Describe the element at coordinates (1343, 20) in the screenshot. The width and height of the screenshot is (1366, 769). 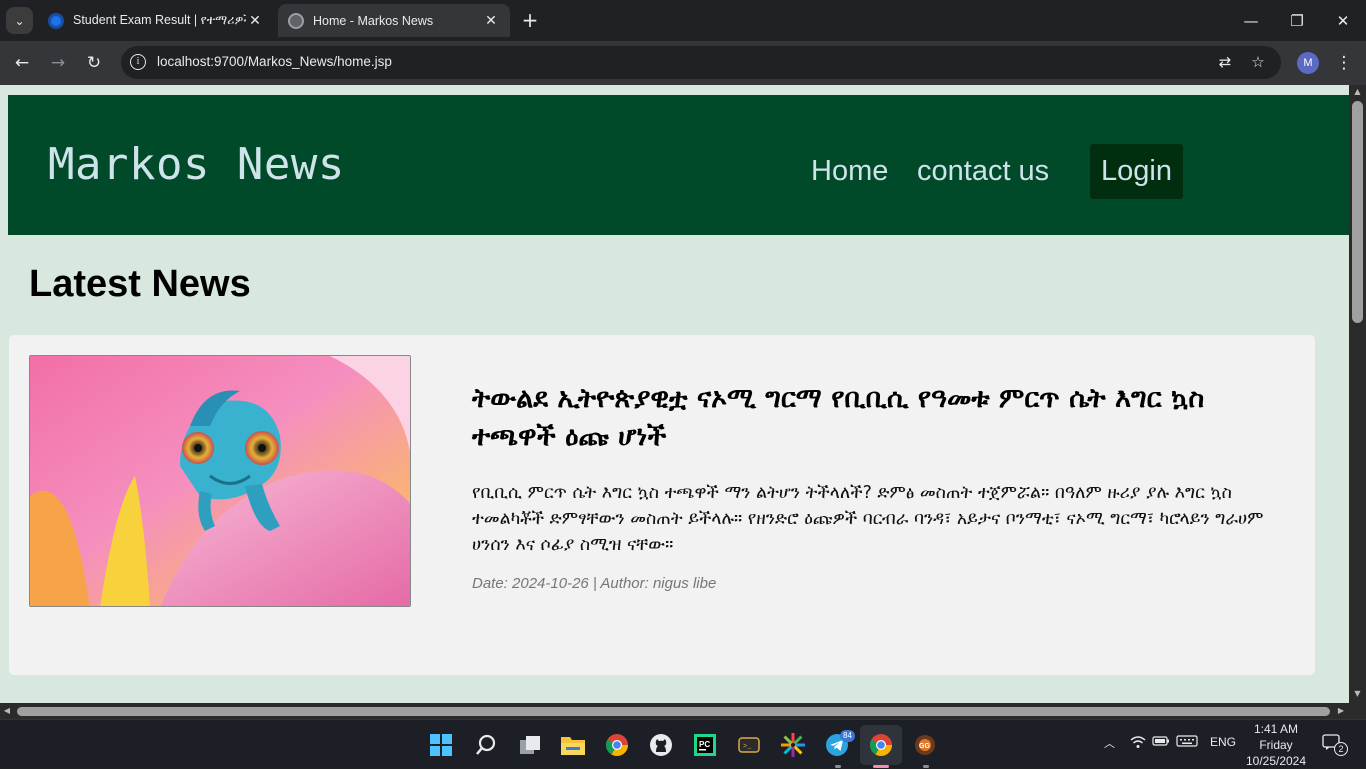
I see `close-window-button: ✕` at that location.